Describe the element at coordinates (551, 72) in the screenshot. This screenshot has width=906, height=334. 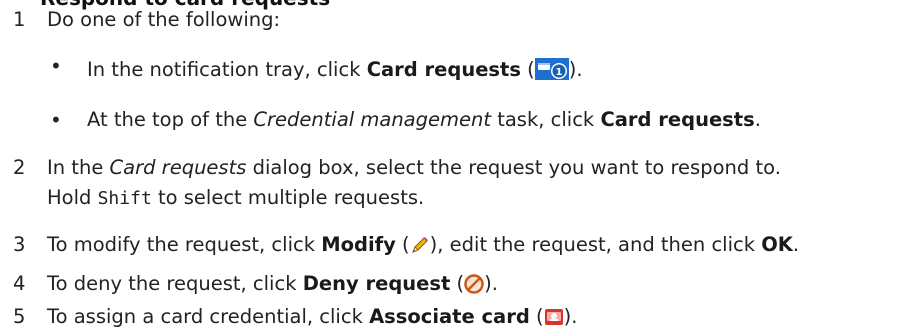
I see `card-requests-tray-icon: 1` at that location.